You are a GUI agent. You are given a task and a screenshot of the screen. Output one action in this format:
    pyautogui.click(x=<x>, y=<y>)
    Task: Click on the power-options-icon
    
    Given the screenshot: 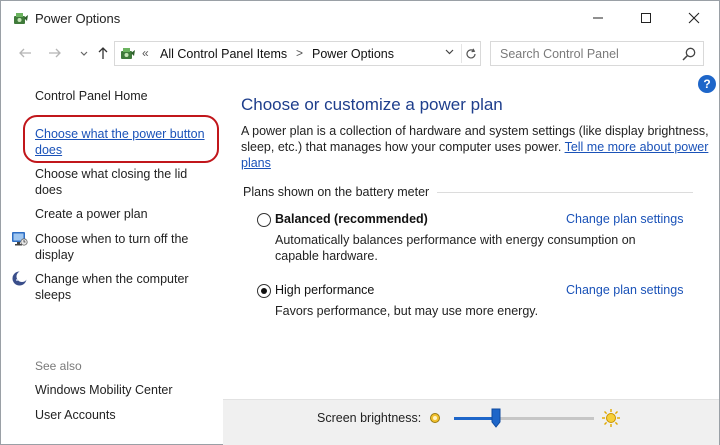 What is the action you would take?
    pyautogui.click(x=21, y=18)
    